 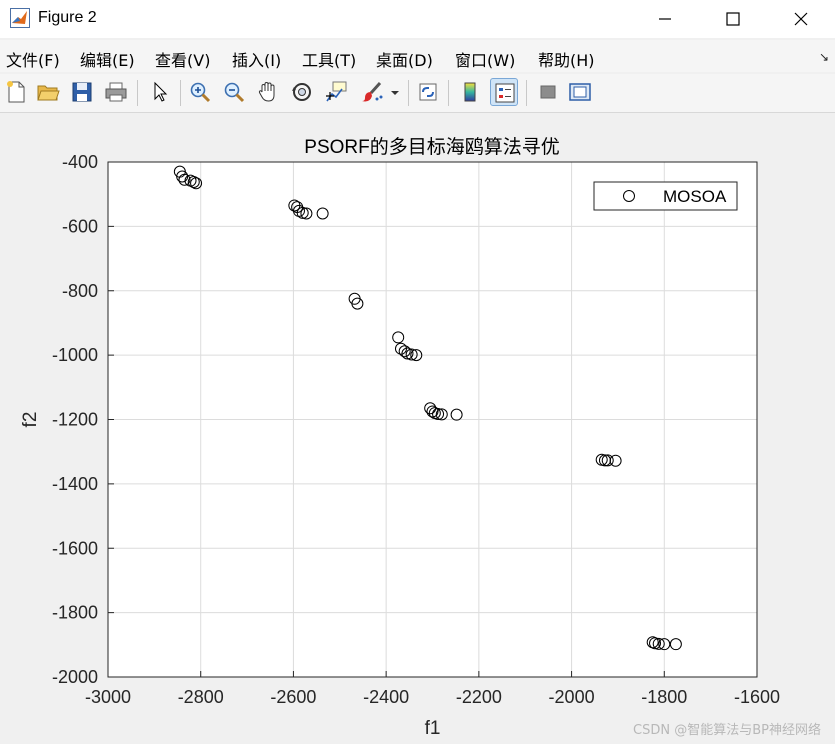 I want to click on colorbar-icon, so click(x=470, y=92).